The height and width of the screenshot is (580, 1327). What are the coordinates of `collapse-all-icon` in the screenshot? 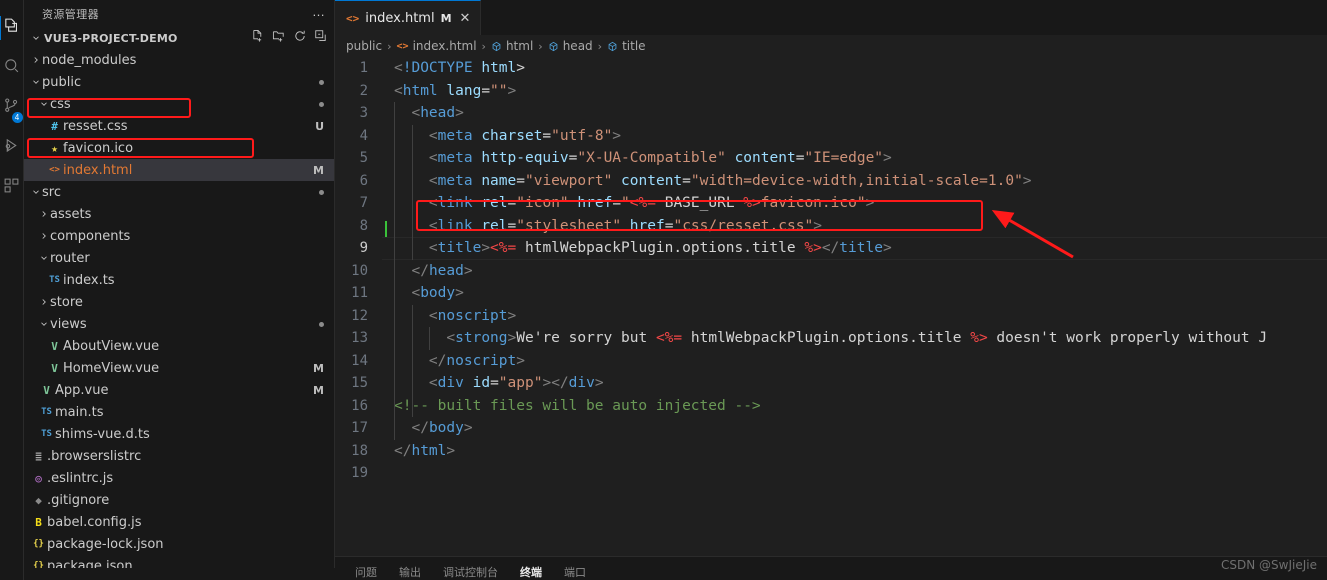 It's located at (321, 38).